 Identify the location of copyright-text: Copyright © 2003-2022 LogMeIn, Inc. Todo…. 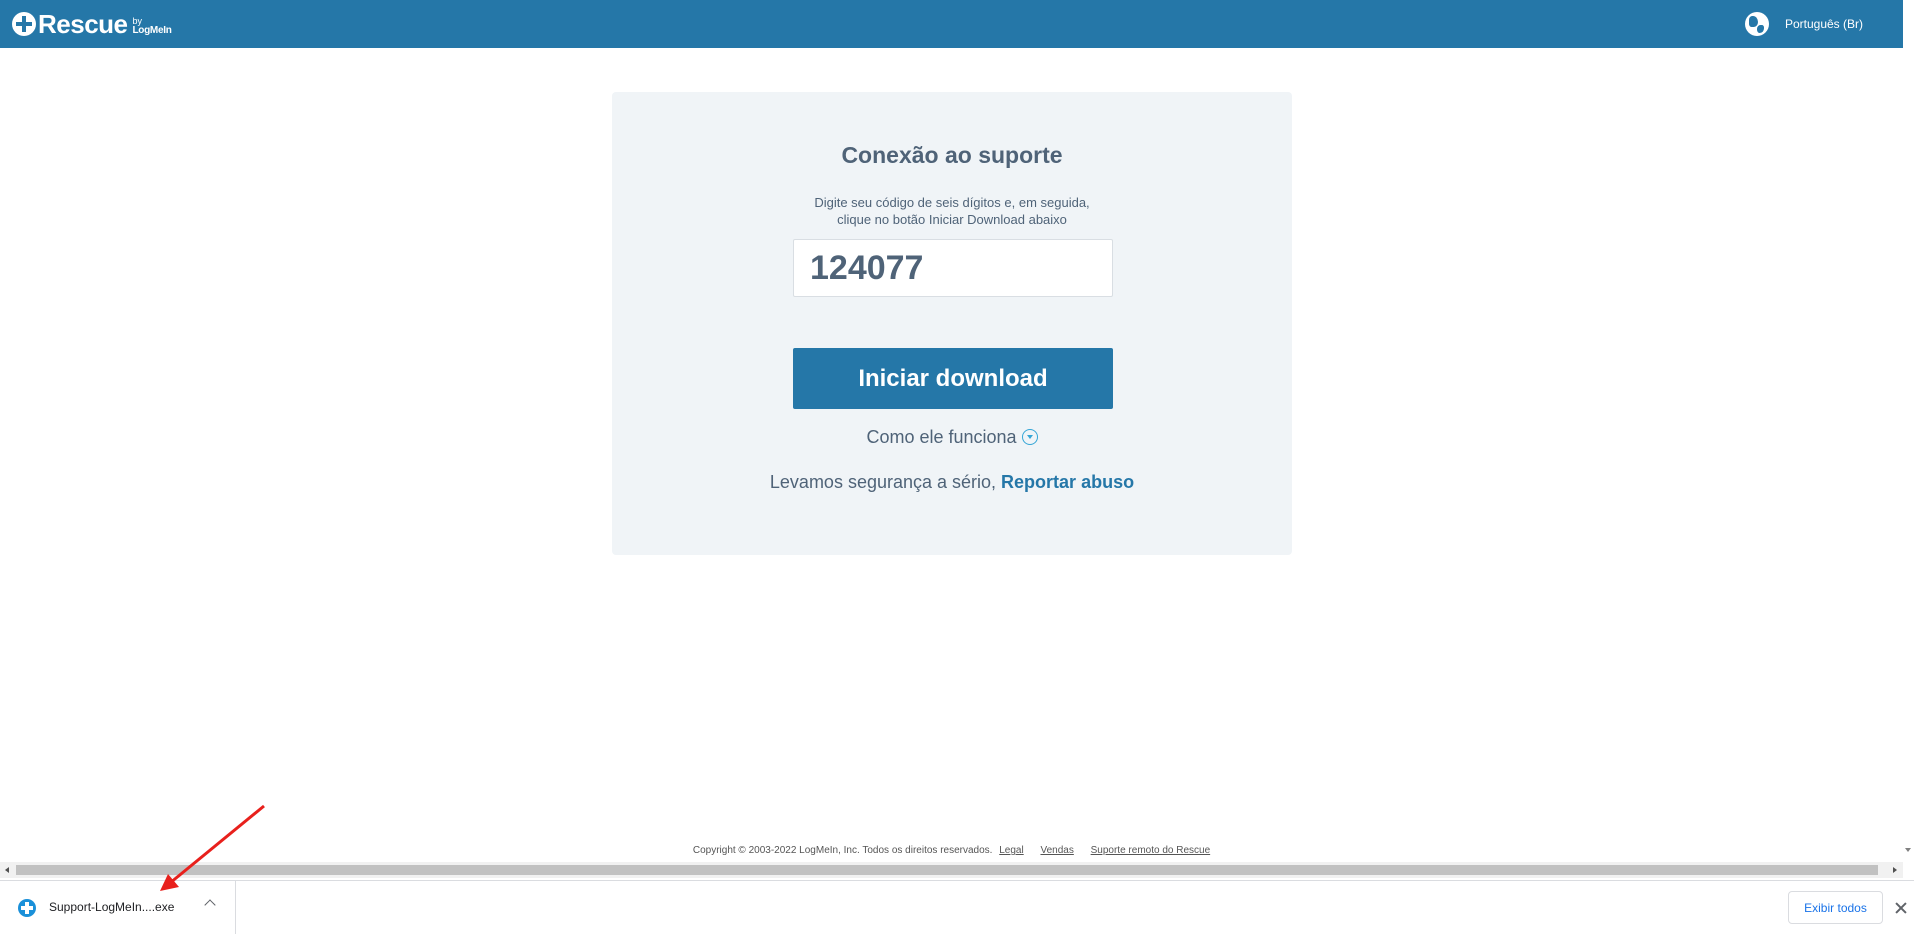
(842, 850).